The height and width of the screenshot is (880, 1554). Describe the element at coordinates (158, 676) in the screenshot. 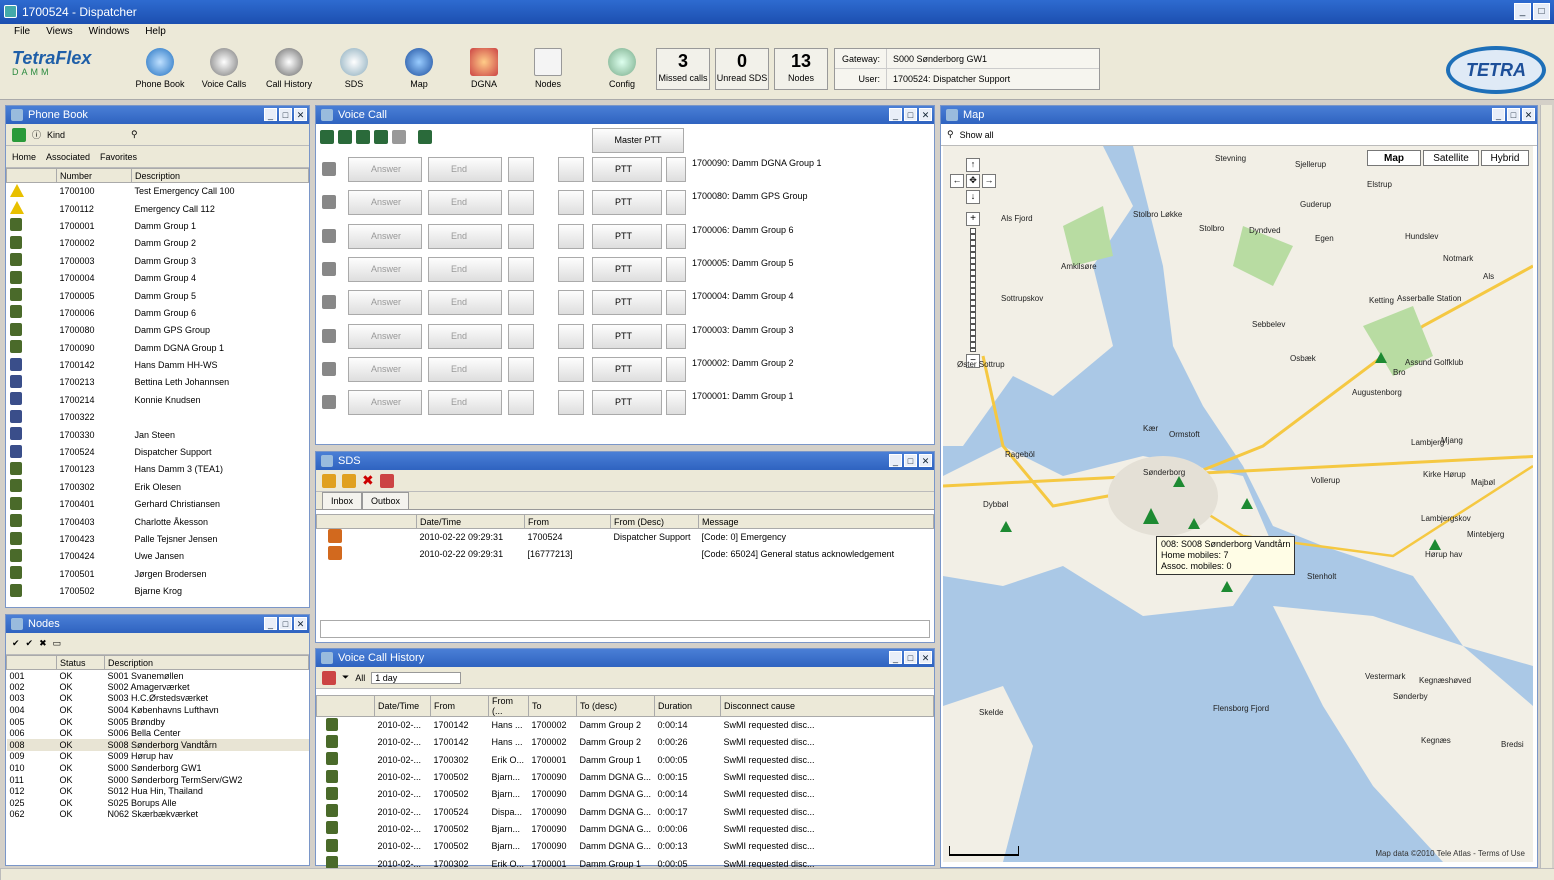

I see `table-row: 001 OK S001 Svanemøllen` at that location.